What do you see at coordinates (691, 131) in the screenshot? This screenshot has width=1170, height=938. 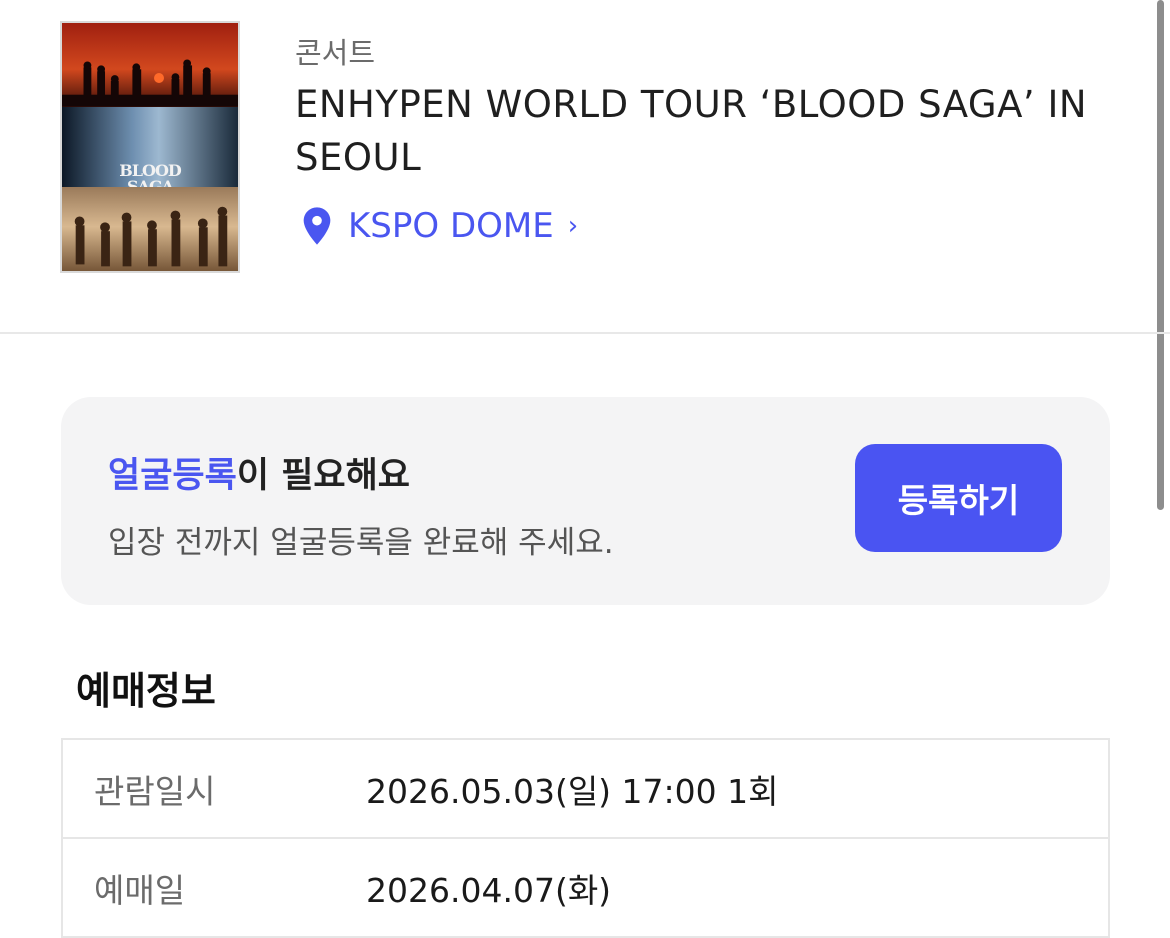 I see `event-title: ENHYPEN WORLD TOUR ‘BLOOD SAGA’ IN SEOUL` at bounding box center [691, 131].